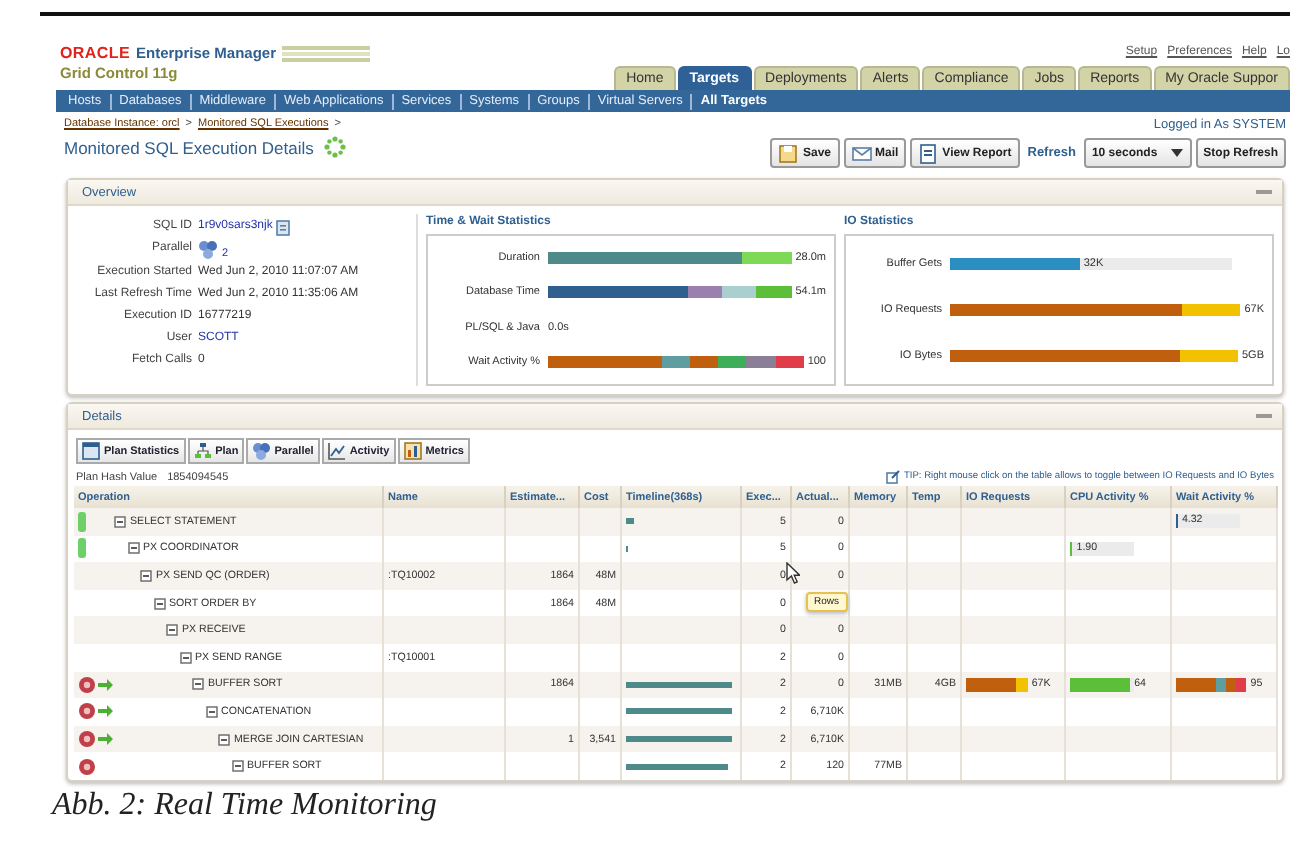 The image size is (1290, 868). I want to click on line-chart-icon, so click(336, 451).